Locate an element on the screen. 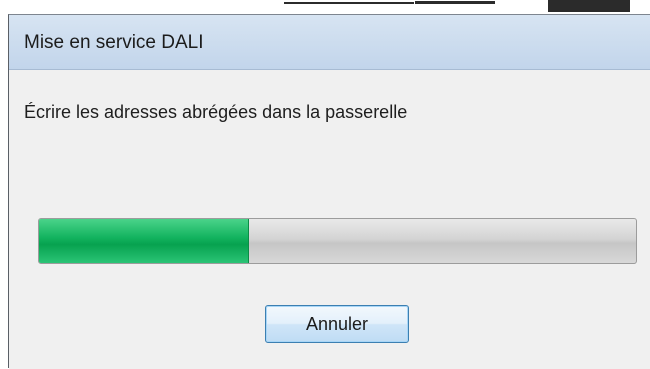  dialog-title: Mise en service DALI is located at coordinates (114, 42).